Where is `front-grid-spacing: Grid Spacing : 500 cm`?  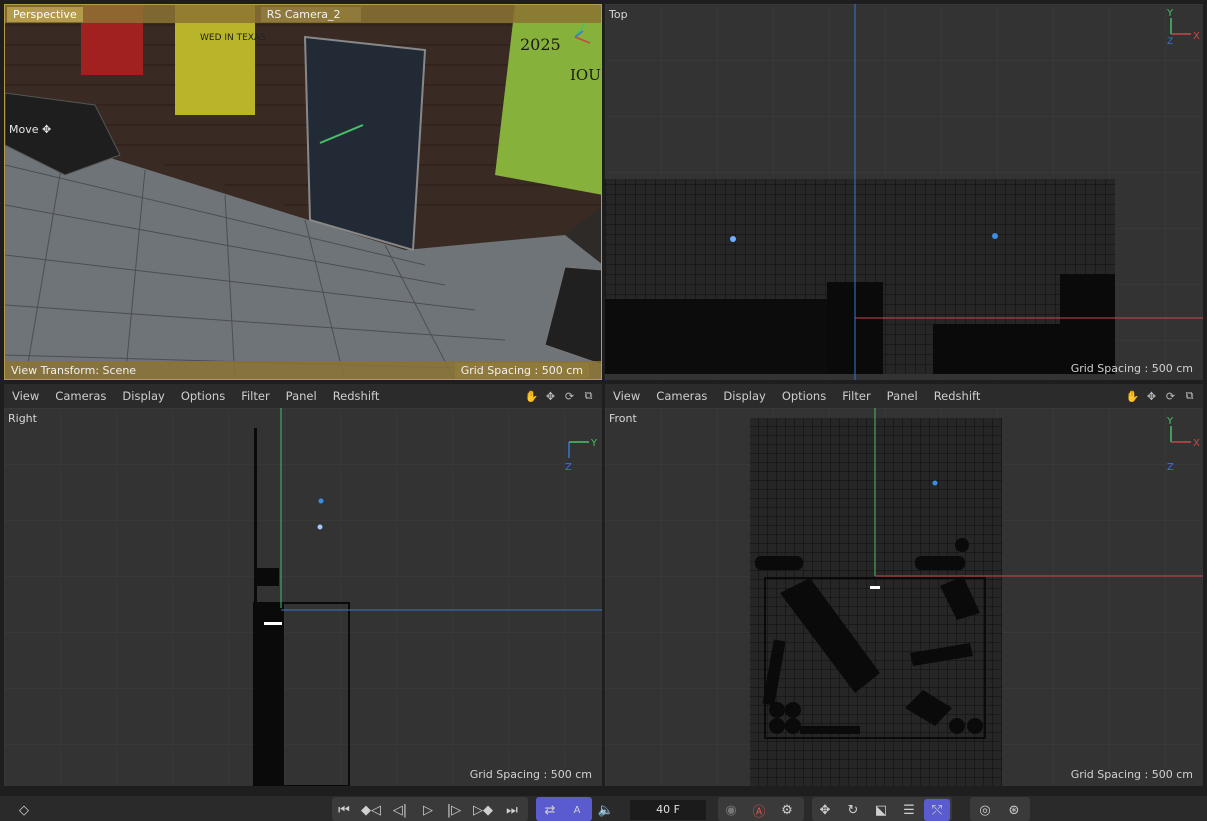 front-grid-spacing: Grid Spacing : 500 cm is located at coordinates (1131, 774).